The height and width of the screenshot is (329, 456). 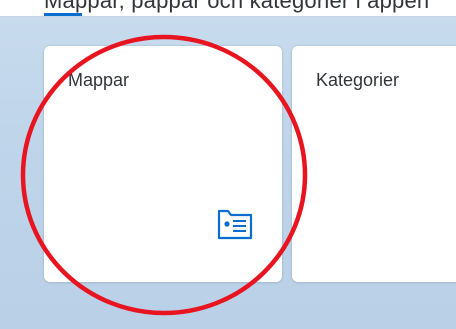 I want to click on folder-card-icon, so click(x=235, y=224).